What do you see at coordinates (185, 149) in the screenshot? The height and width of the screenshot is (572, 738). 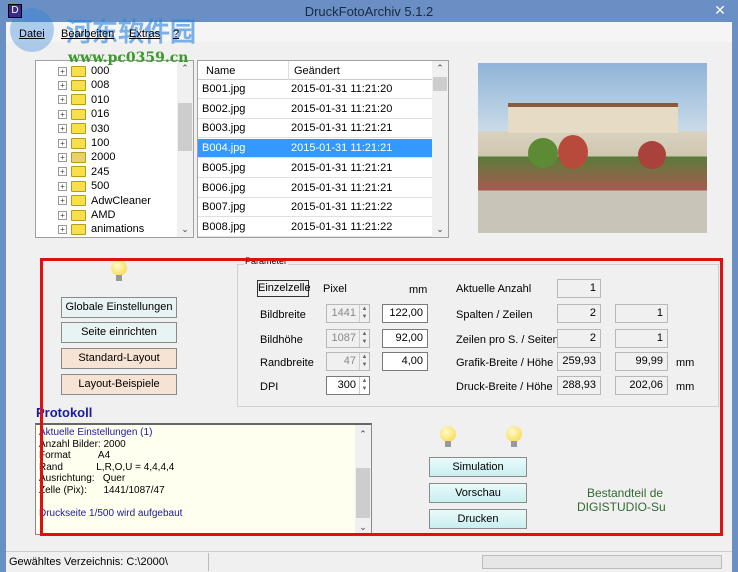 I see `tree-scrollbar: ⌃ ⌄` at bounding box center [185, 149].